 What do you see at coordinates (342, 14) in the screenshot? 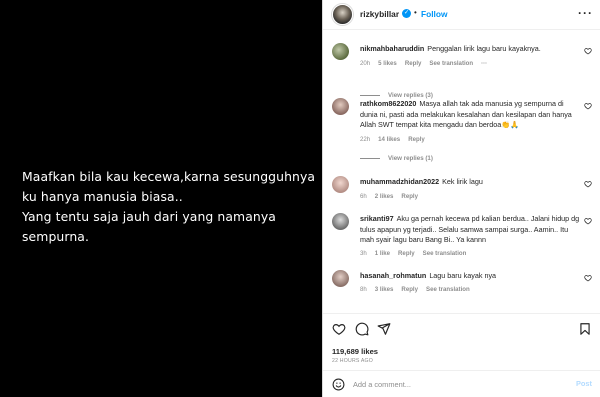
I see `author-avatar` at bounding box center [342, 14].